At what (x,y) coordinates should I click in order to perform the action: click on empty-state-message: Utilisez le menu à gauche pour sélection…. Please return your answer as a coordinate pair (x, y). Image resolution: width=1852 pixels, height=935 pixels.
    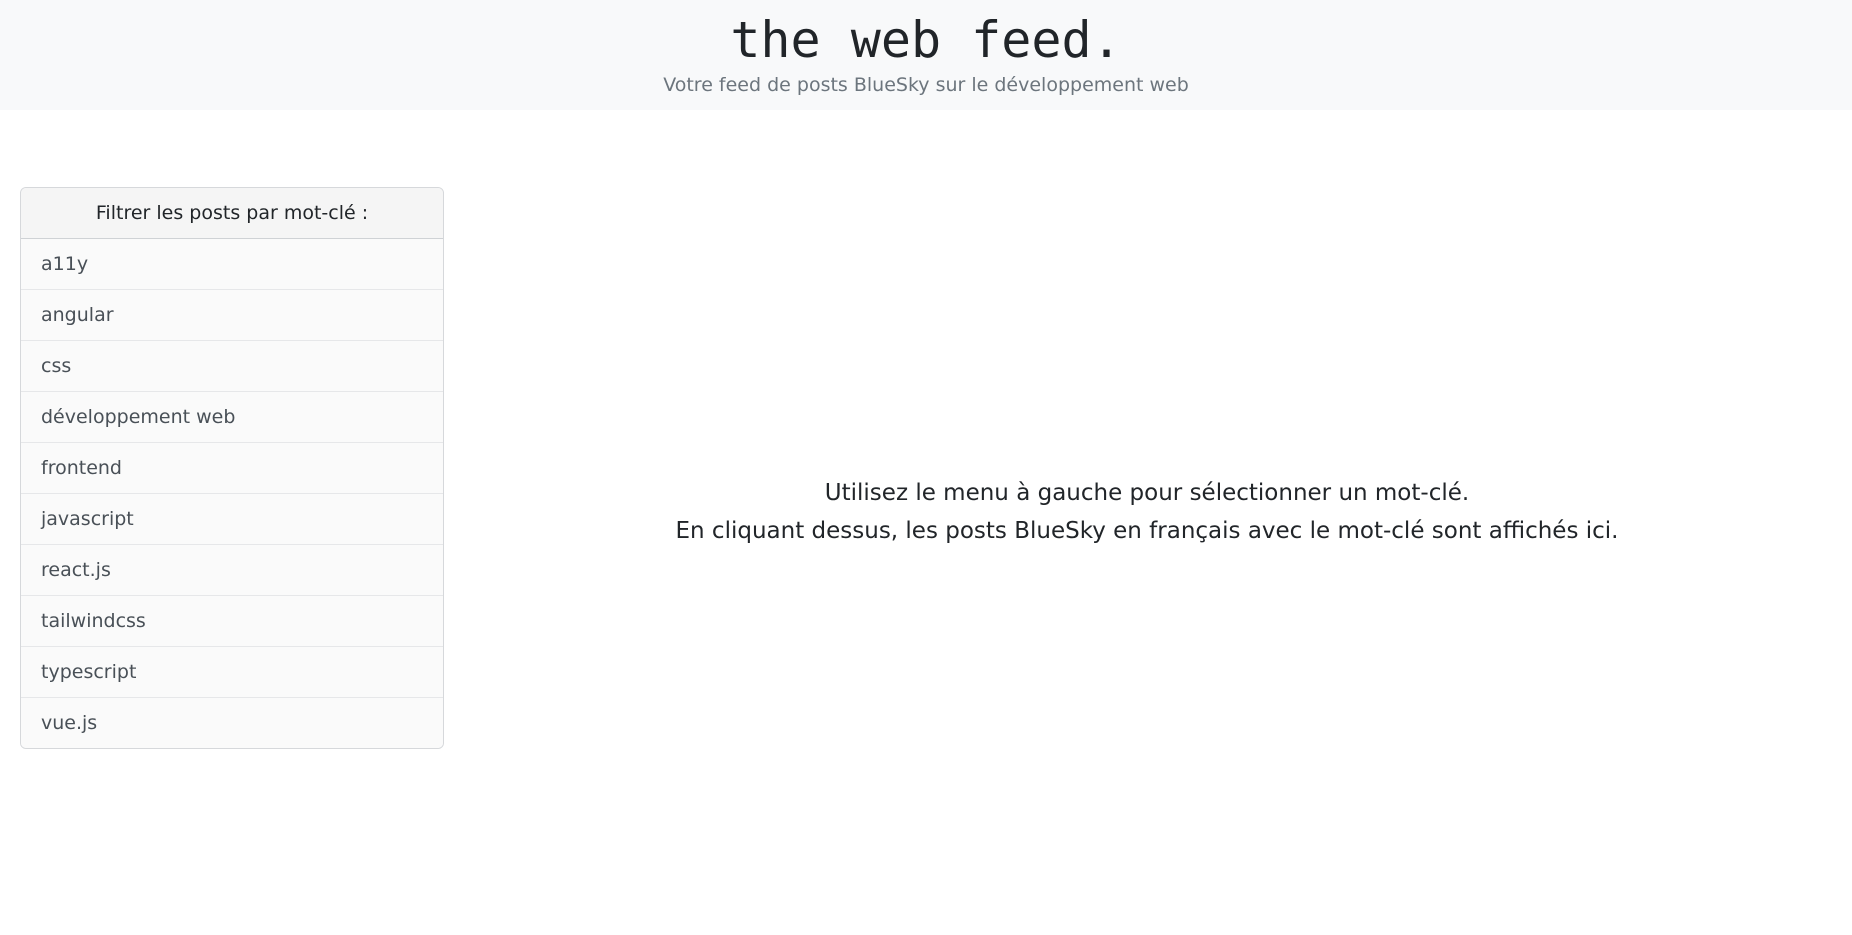
    Looking at the image, I should click on (1147, 512).